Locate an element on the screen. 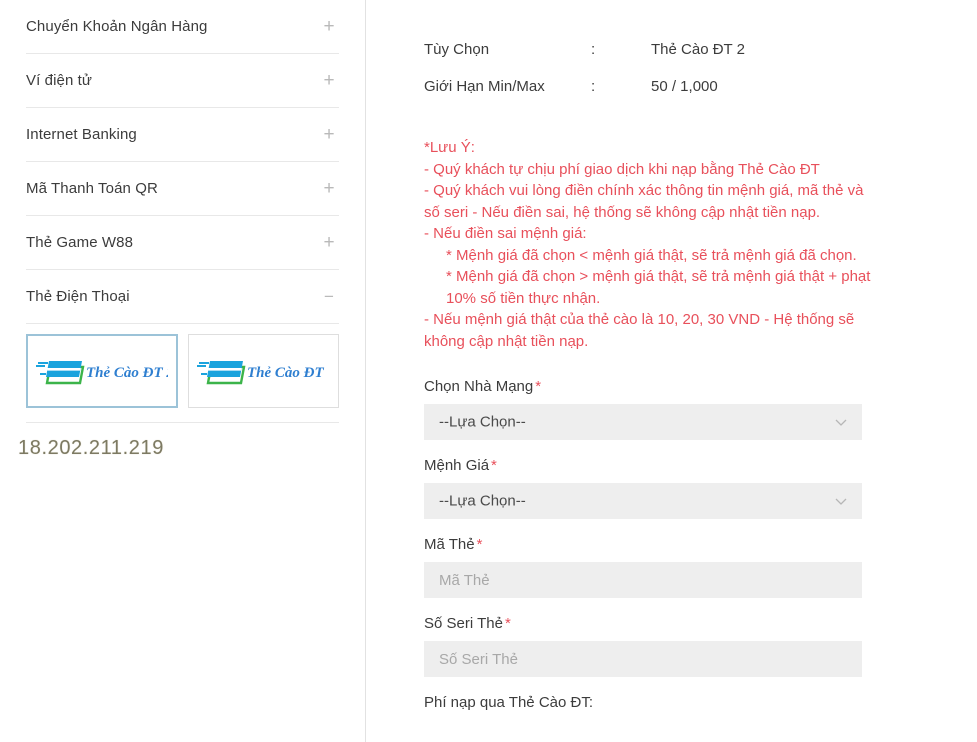  notice-line: *Lưu Ý: is located at coordinates (449, 147).